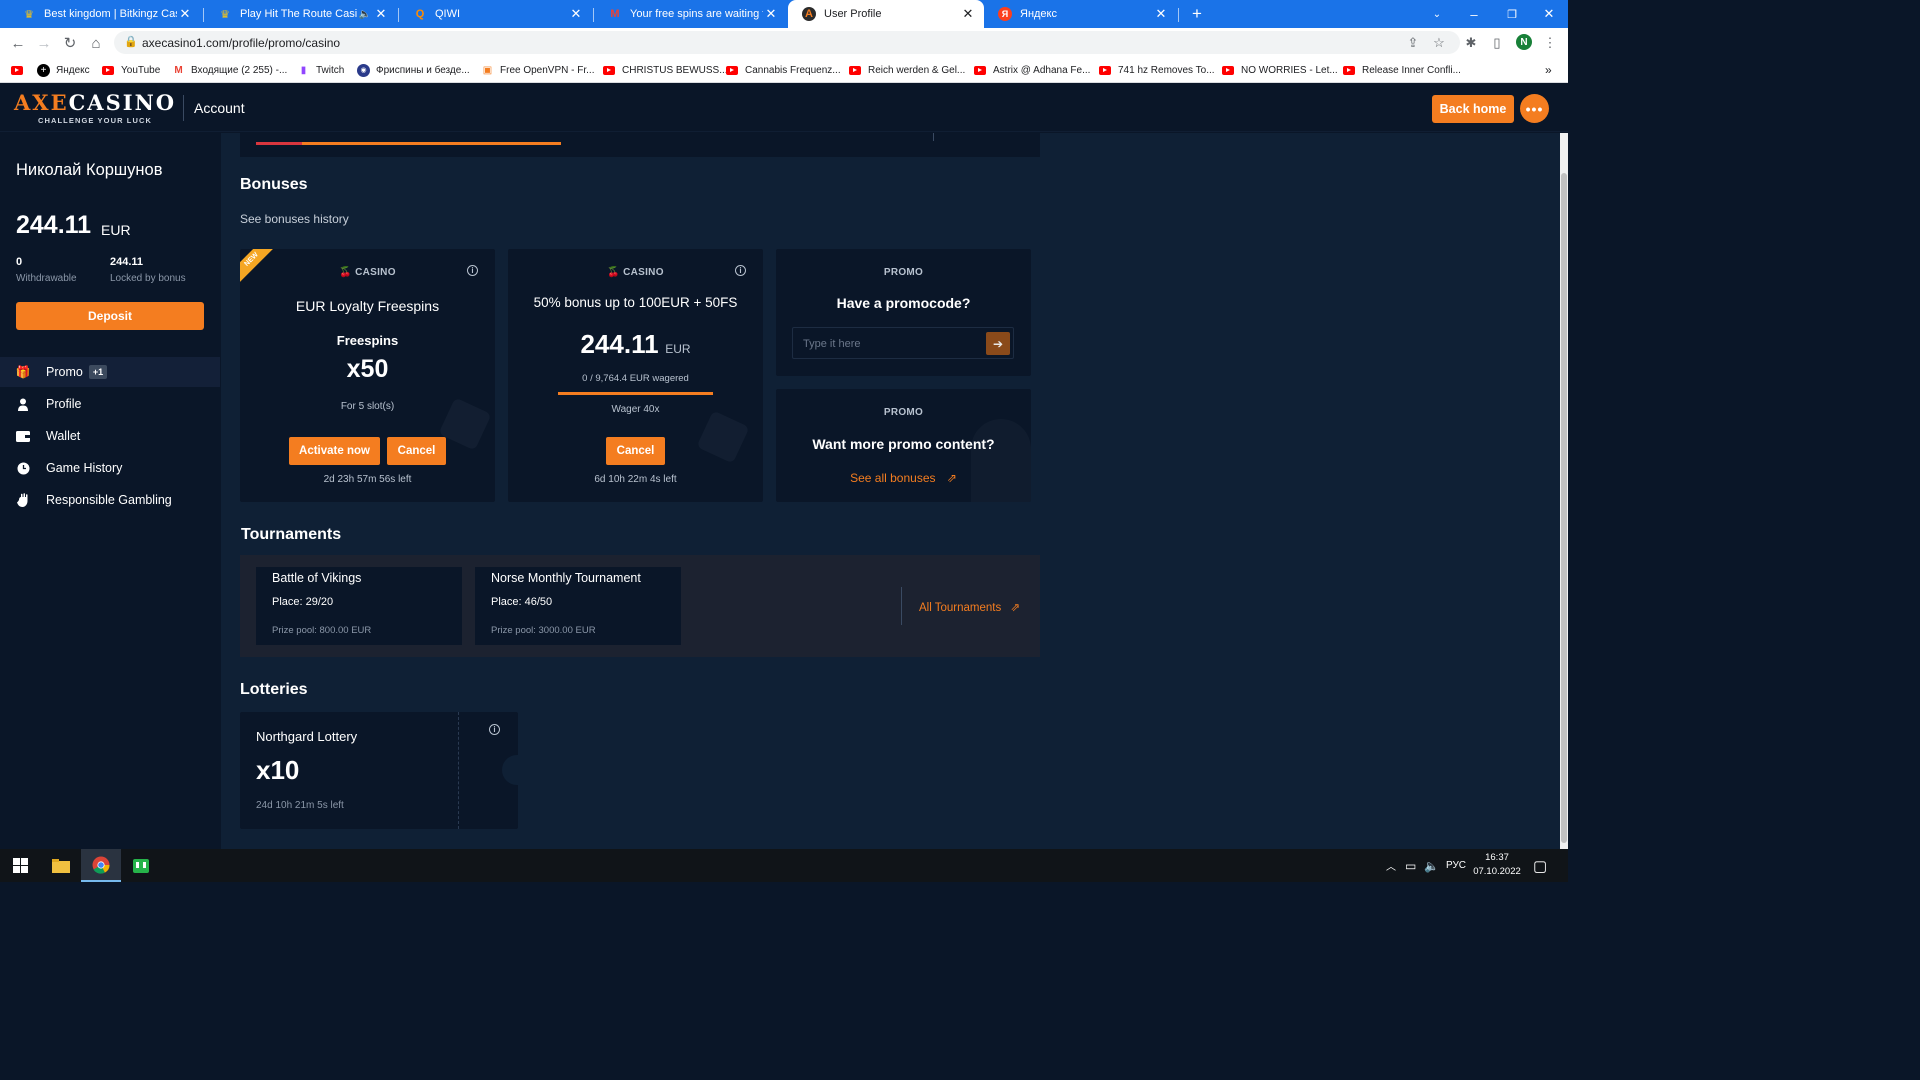  Describe the element at coordinates (1456, 865) in the screenshot. I see `language-indicator: РУС` at that location.